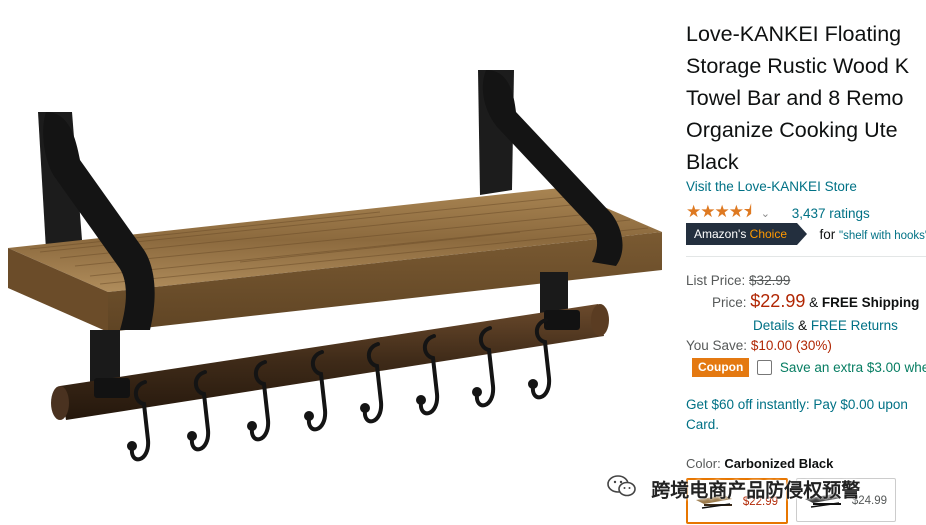 The image size is (926, 525). I want to click on color-value: Carbonized Black, so click(779, 463).